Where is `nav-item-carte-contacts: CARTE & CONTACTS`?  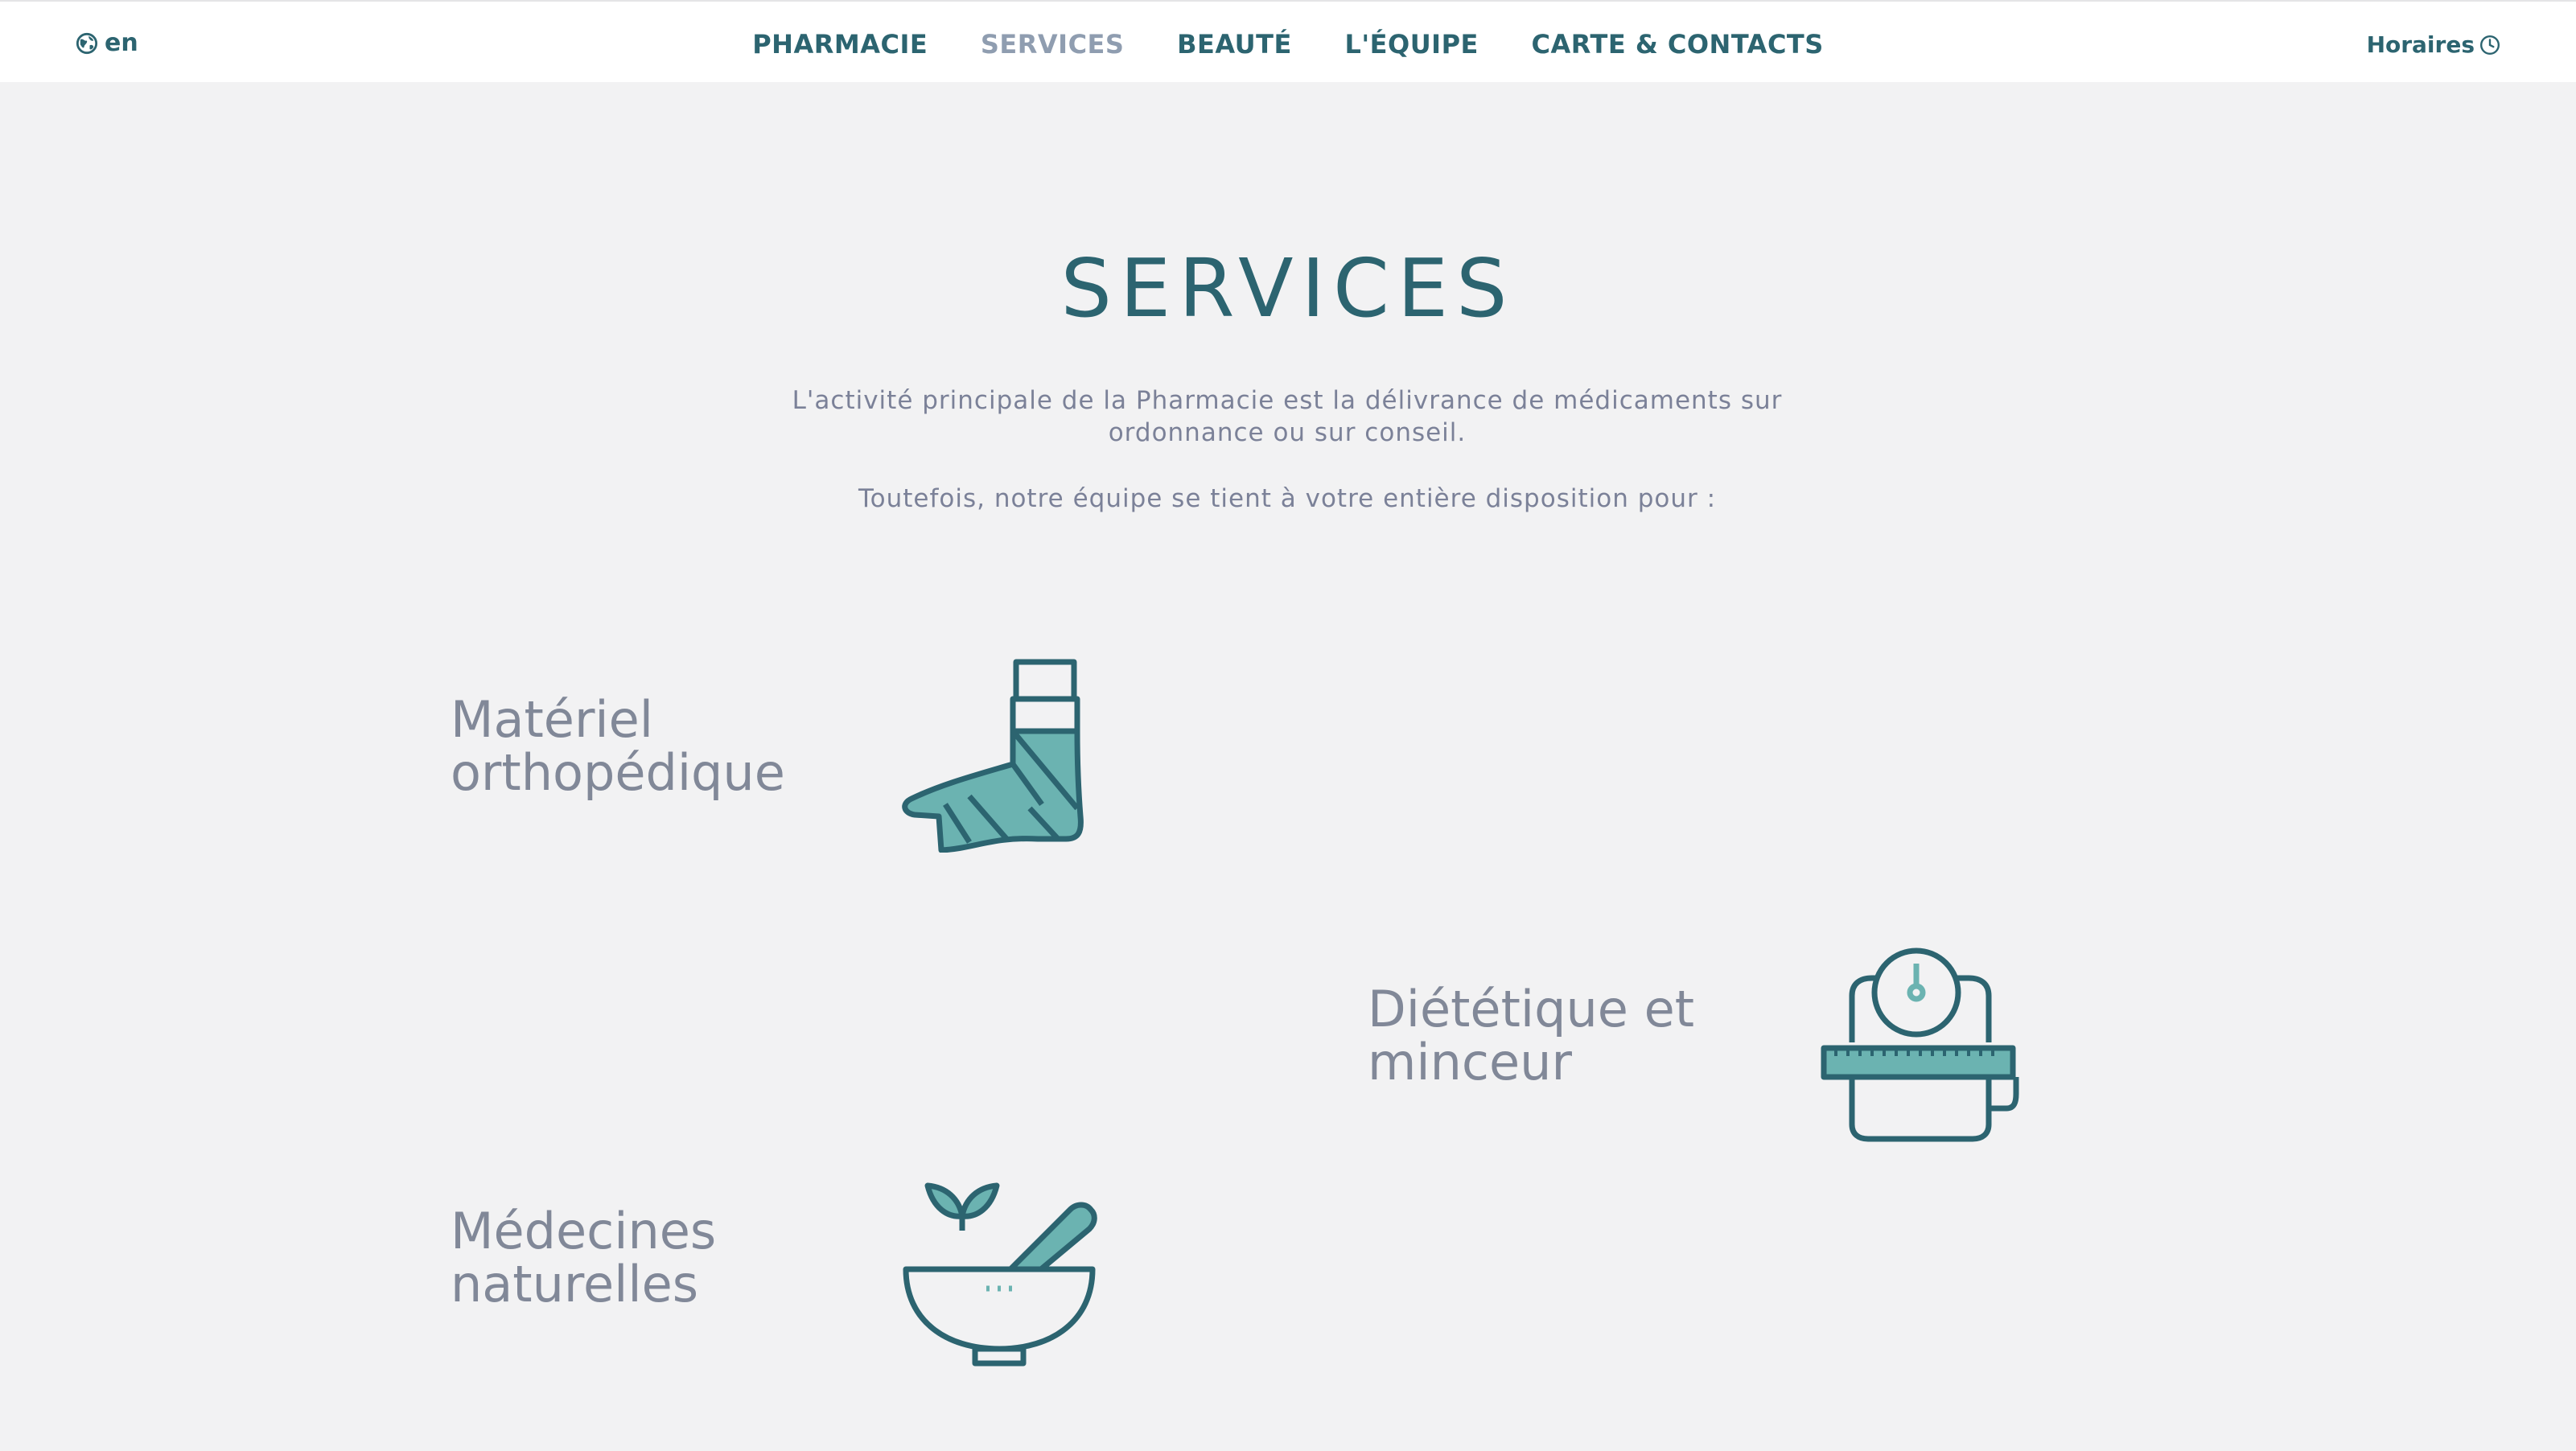
nav-item-carte-contacts: CARTE & CONTACTS is located at coordinates (1678, 44).